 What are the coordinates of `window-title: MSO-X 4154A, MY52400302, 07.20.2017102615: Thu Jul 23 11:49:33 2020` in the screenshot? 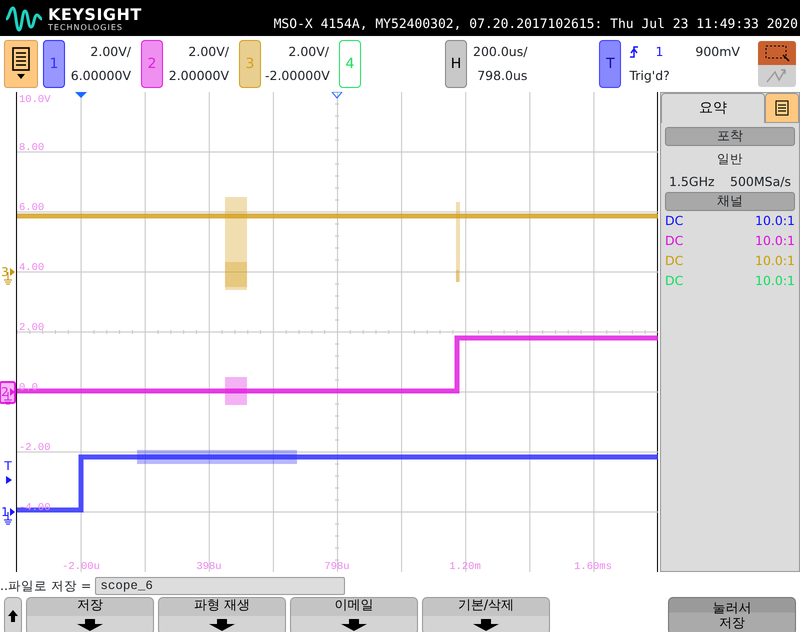 It's located at (536, 25).